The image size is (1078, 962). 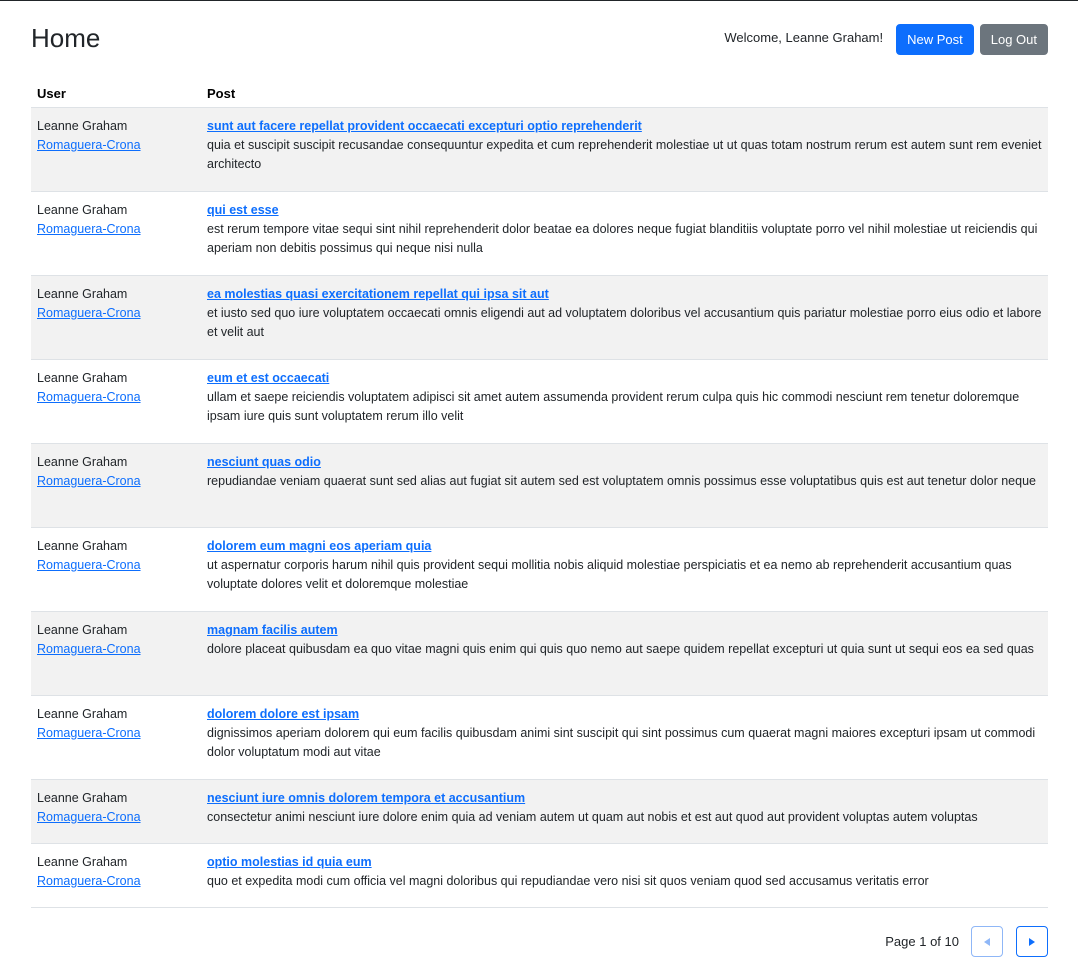 What do you see at coordinates (116, 94) in the screenshot?
I see `column-header-user: User` at bounding box center [116, 94].